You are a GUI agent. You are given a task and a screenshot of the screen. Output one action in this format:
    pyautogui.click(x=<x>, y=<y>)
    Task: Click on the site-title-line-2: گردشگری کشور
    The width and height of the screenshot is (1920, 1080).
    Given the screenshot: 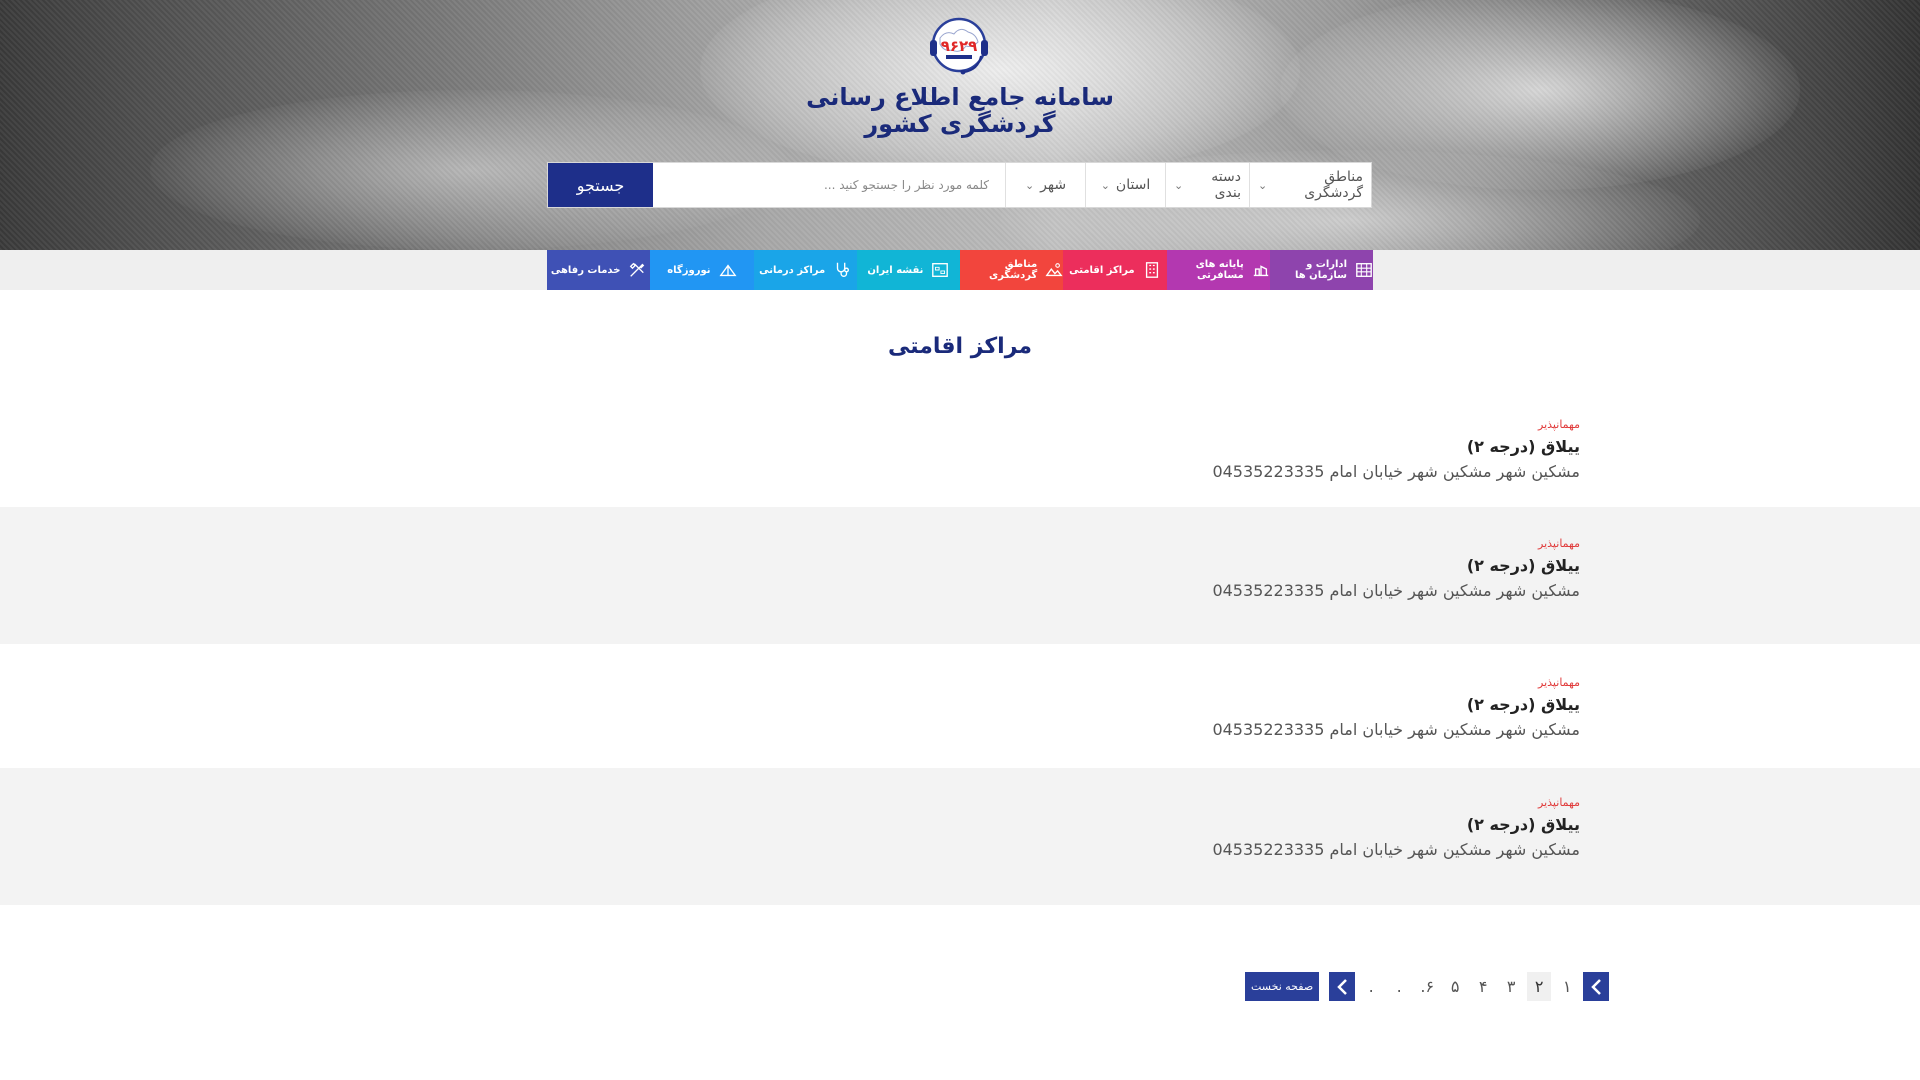 What is the action you would take?
    pyautogui.click(x=960, y=124)
    